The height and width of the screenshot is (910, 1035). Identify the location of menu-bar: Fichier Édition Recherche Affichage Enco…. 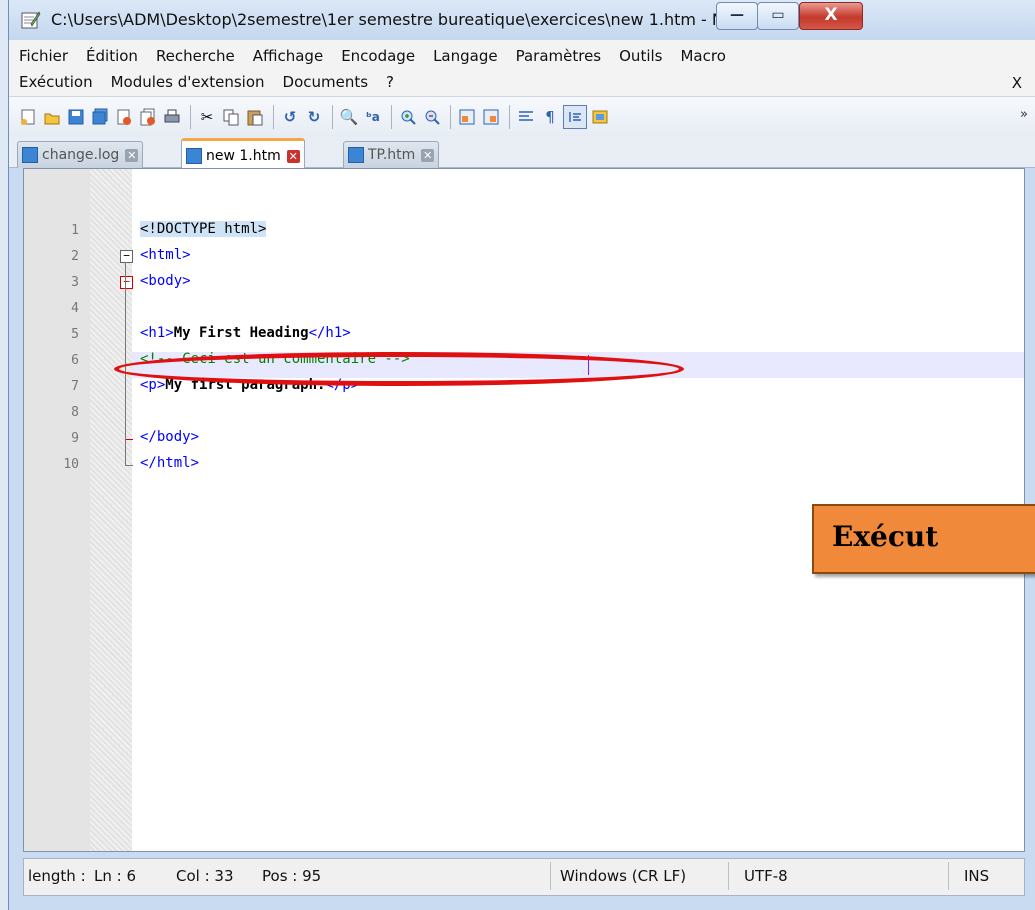
(522, 68).